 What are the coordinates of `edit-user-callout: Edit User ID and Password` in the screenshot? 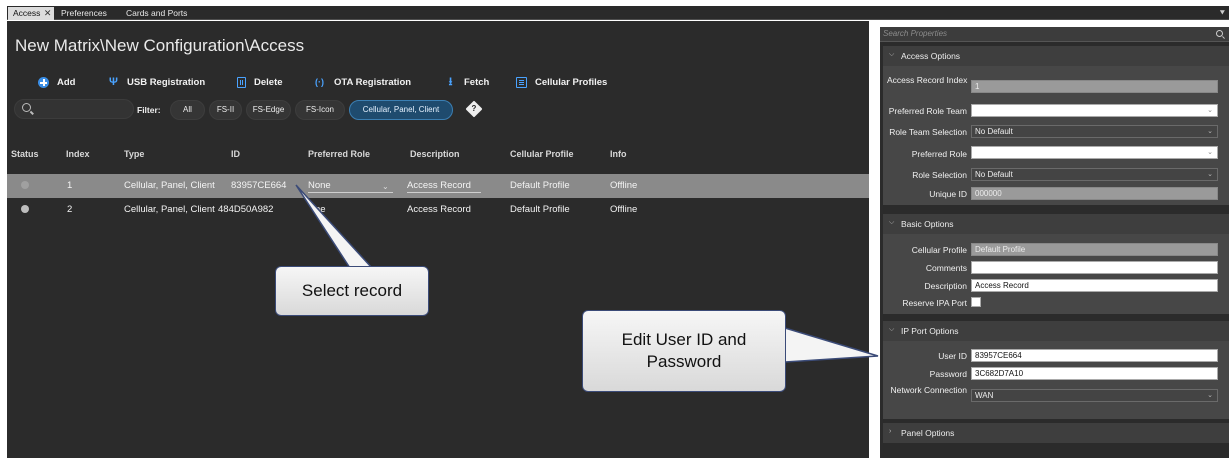 It's located at (684, 351).